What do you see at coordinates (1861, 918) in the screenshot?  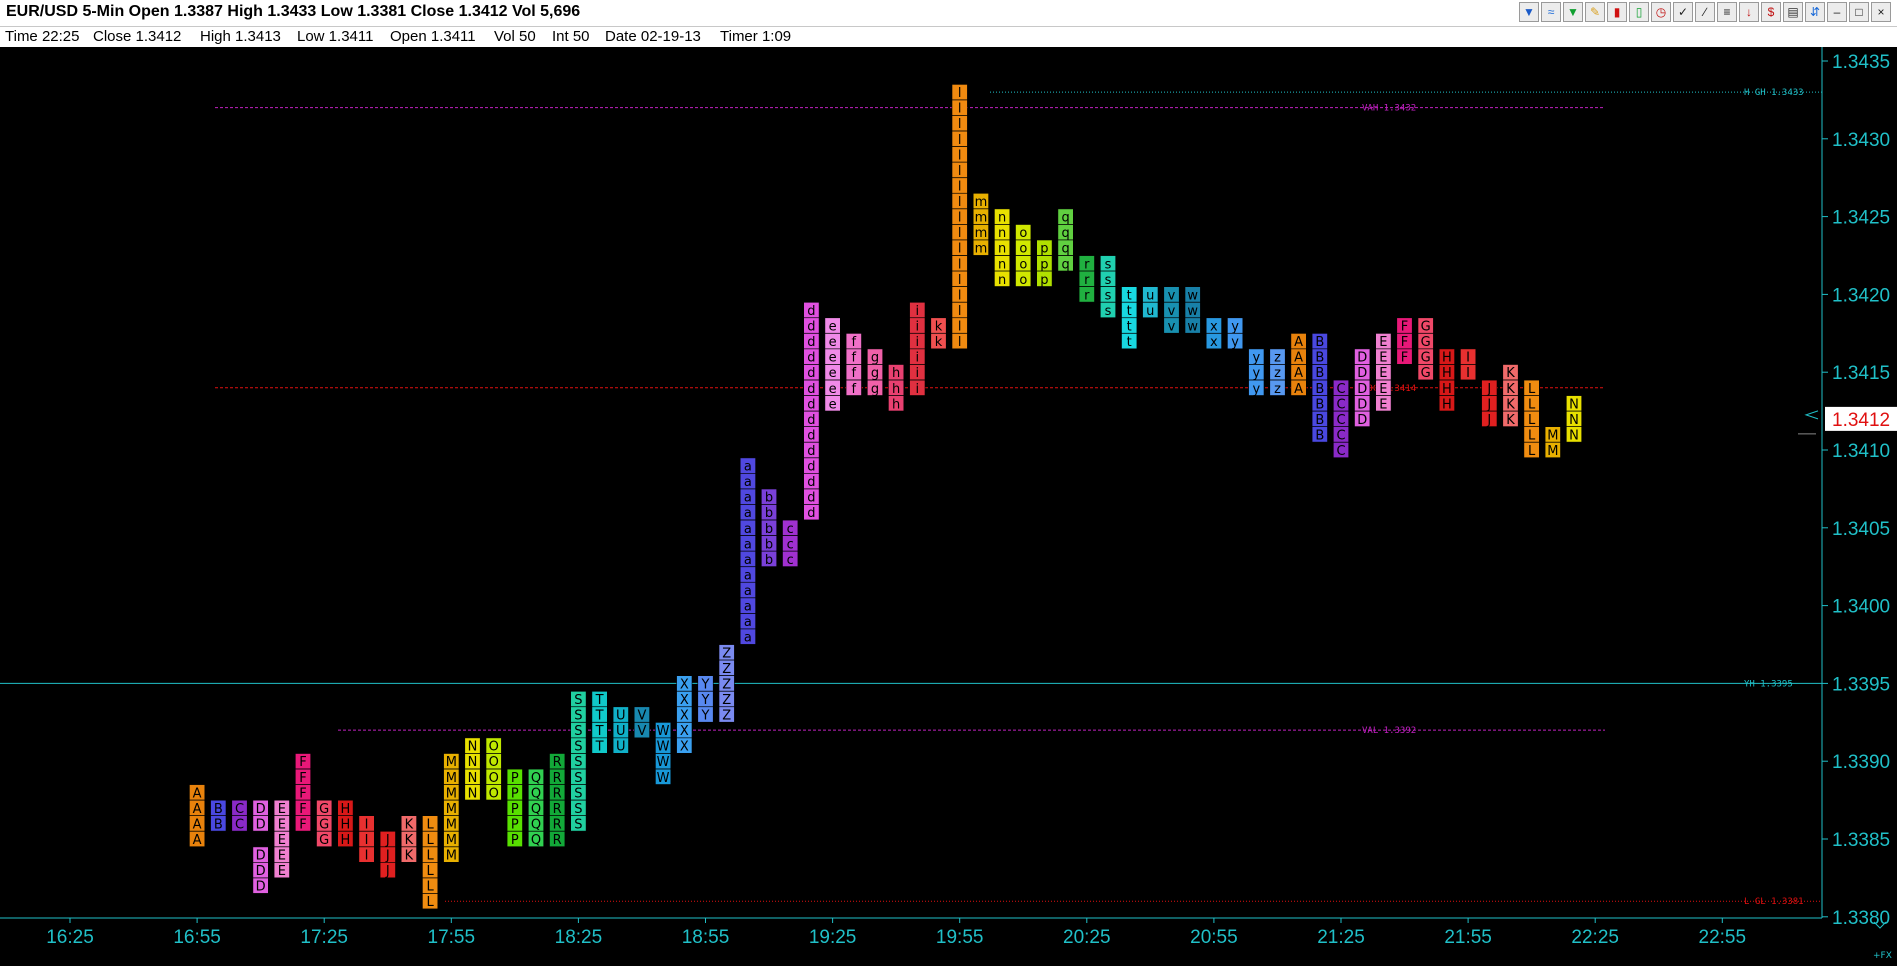 I see `y-tick-label: 1.3380` at bounding box center [1861, 918].